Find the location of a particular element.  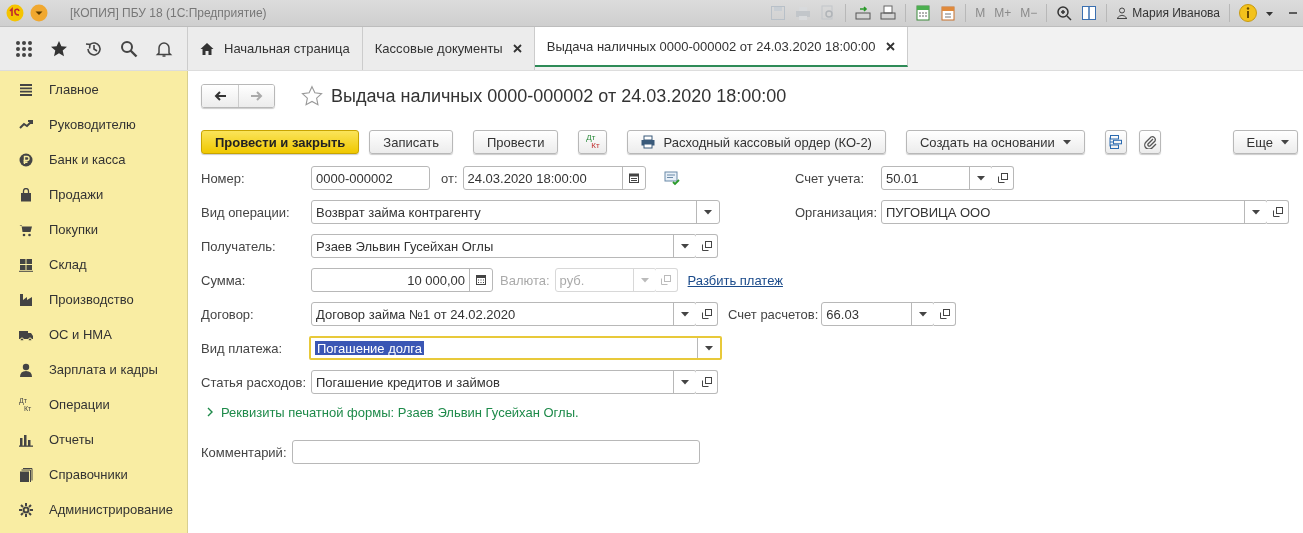

back-button is located at coordinates (220, 96).